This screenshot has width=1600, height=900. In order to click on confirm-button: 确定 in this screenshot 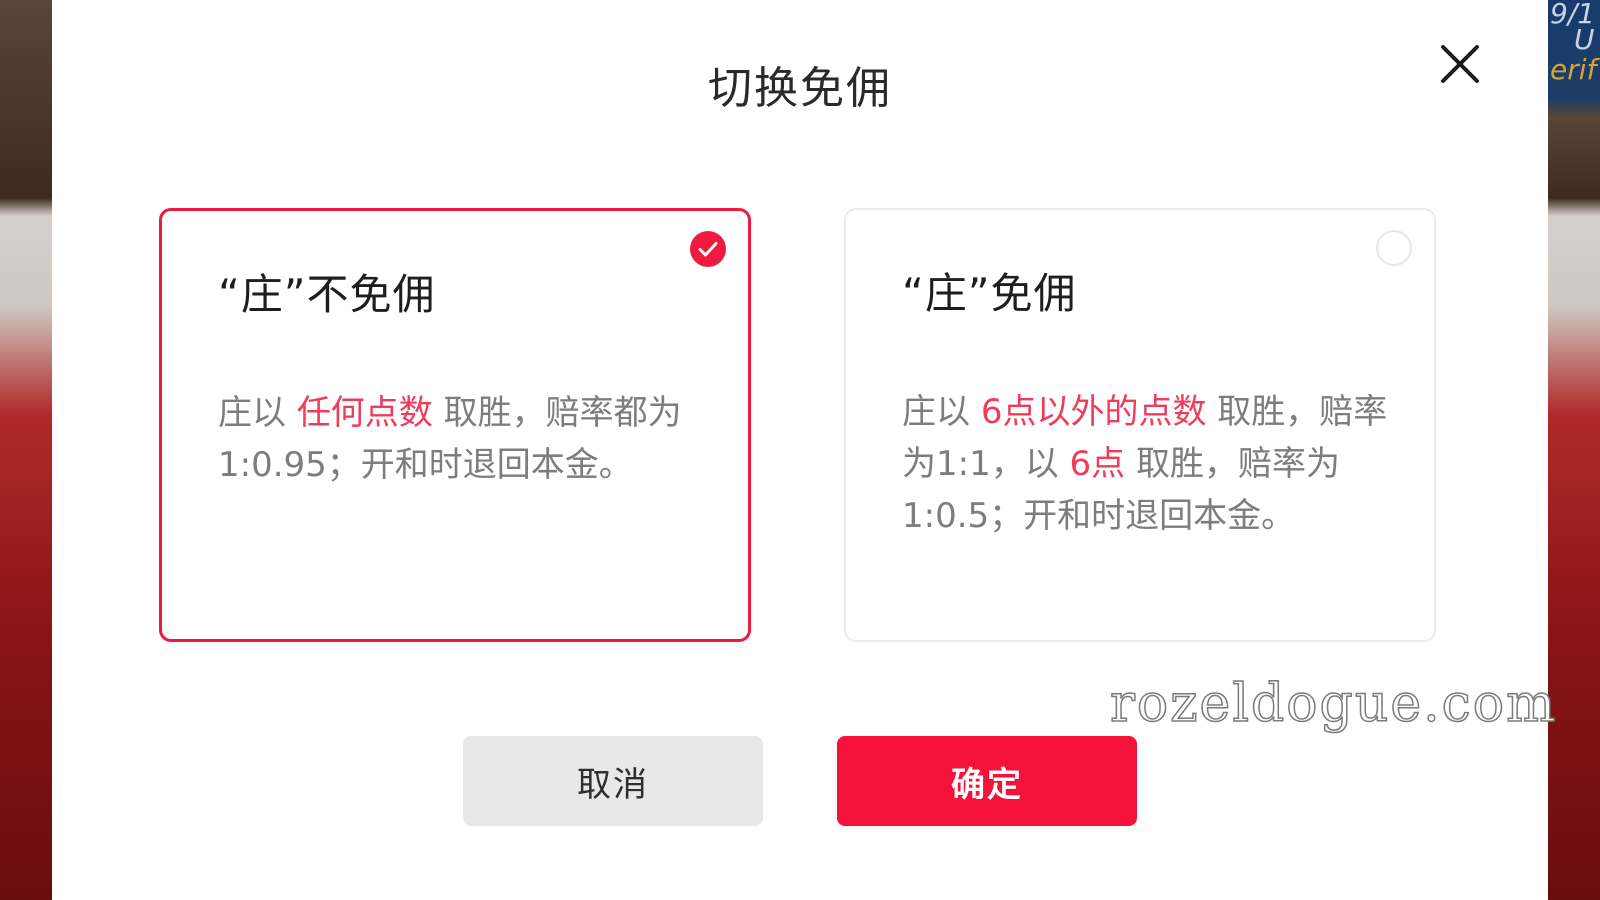, I will do `click(987, 781)`.